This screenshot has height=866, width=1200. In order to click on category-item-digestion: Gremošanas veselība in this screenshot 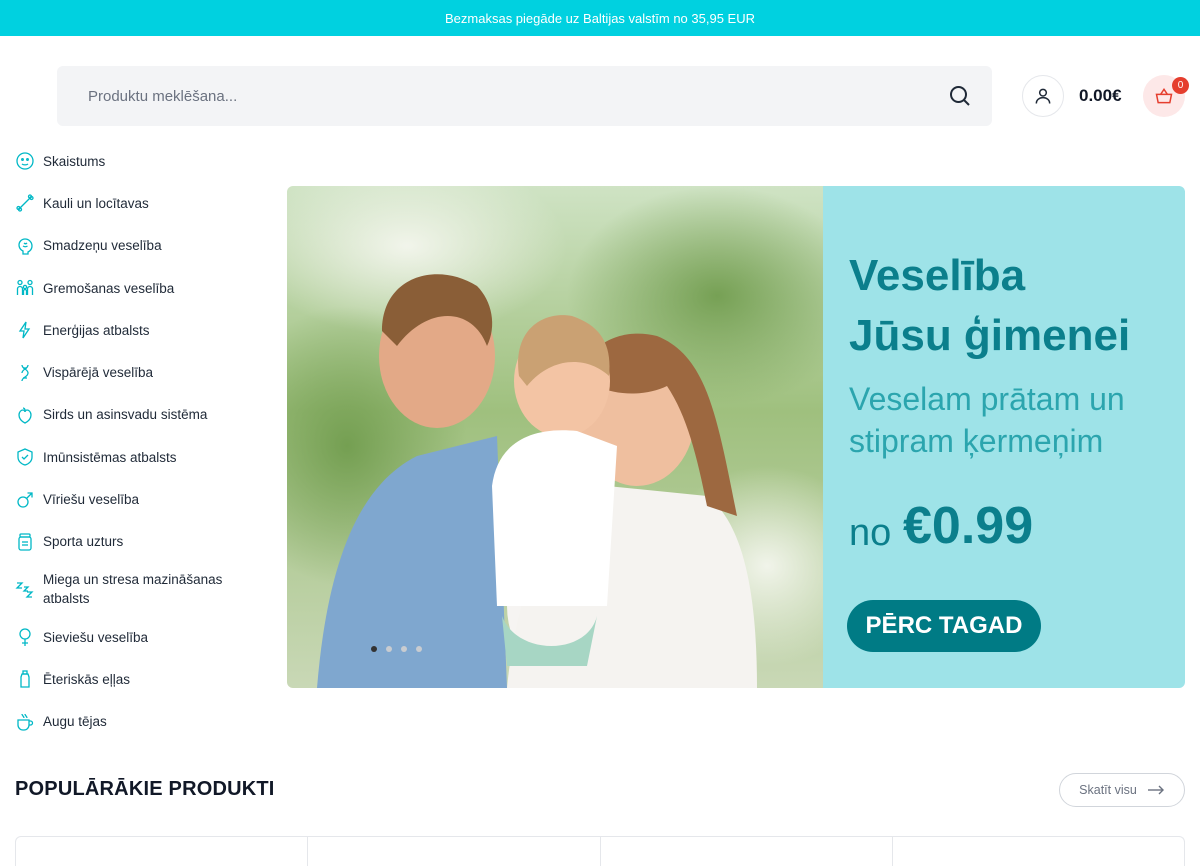, I will do `click(140, 288)`.